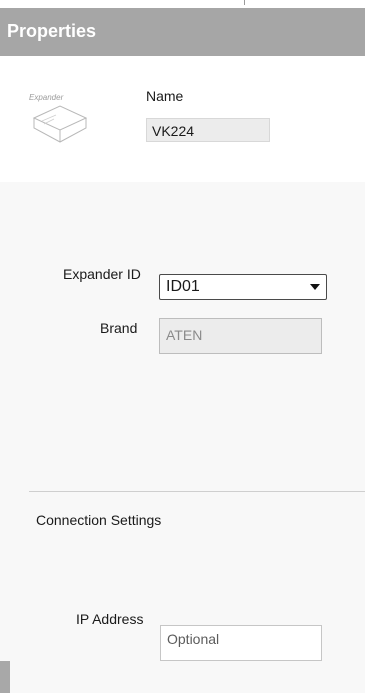  I want to click on top-strip, so click(182, 4).